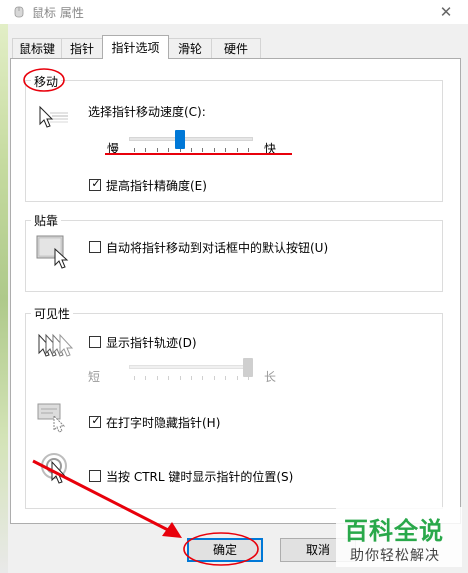 The image size is (468, 573). Describe the element at coordinates (46, 220) in the screenshot. I see `snap-group-title: 贴靠` at that location.